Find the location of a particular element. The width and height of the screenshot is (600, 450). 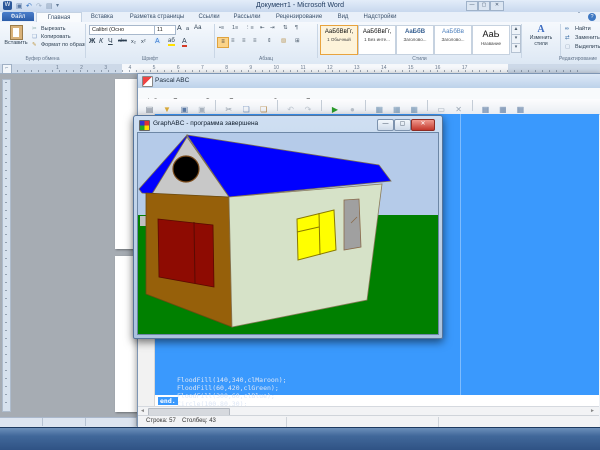

paragraph-group-label: Абзац is located at coordinates (266, 59).